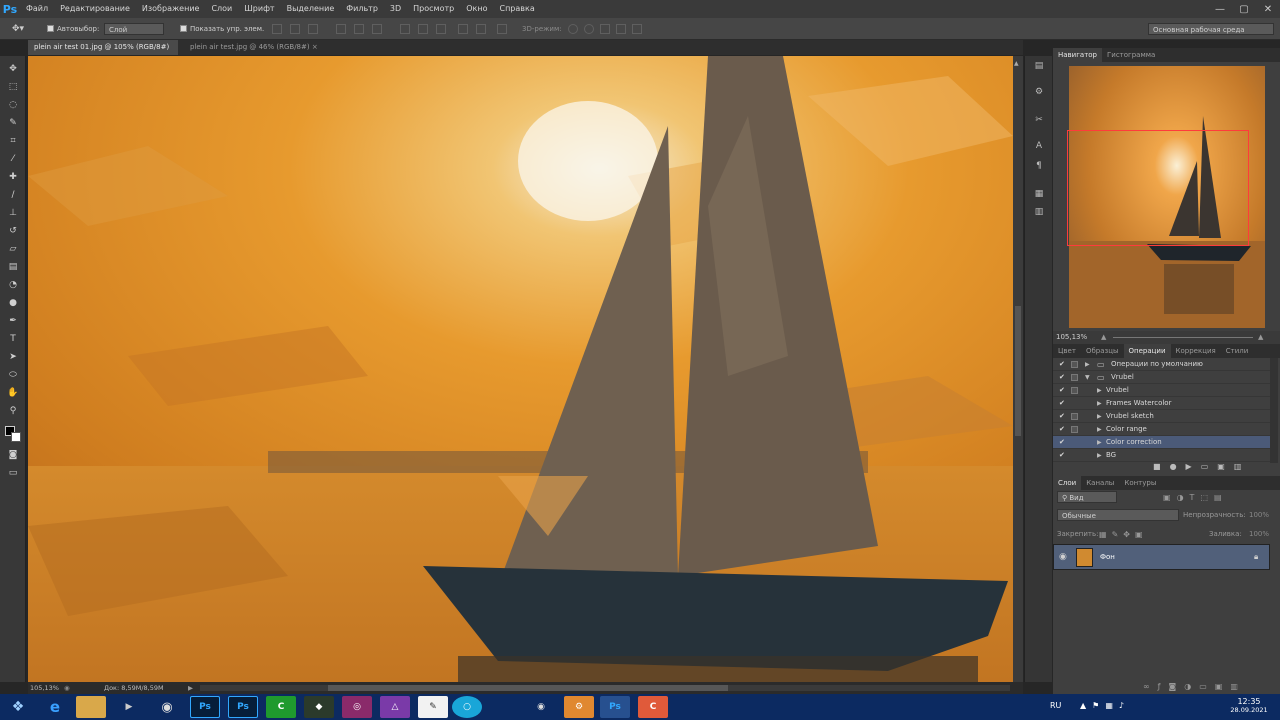  Describe the element at coordinates (13, 177) in the screenshot. I see `healing-tool-icon: ✚` at that location.